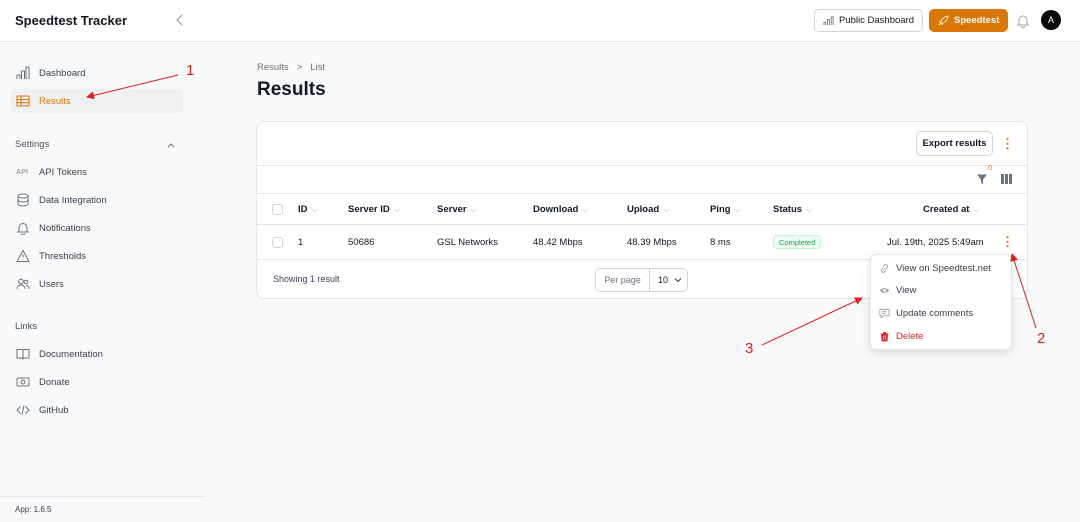 The height and width of the screenshot is (522, 1080). Describe the element at coordinates (23, 255) in the screenshot. I see `warning-icon` at that location.